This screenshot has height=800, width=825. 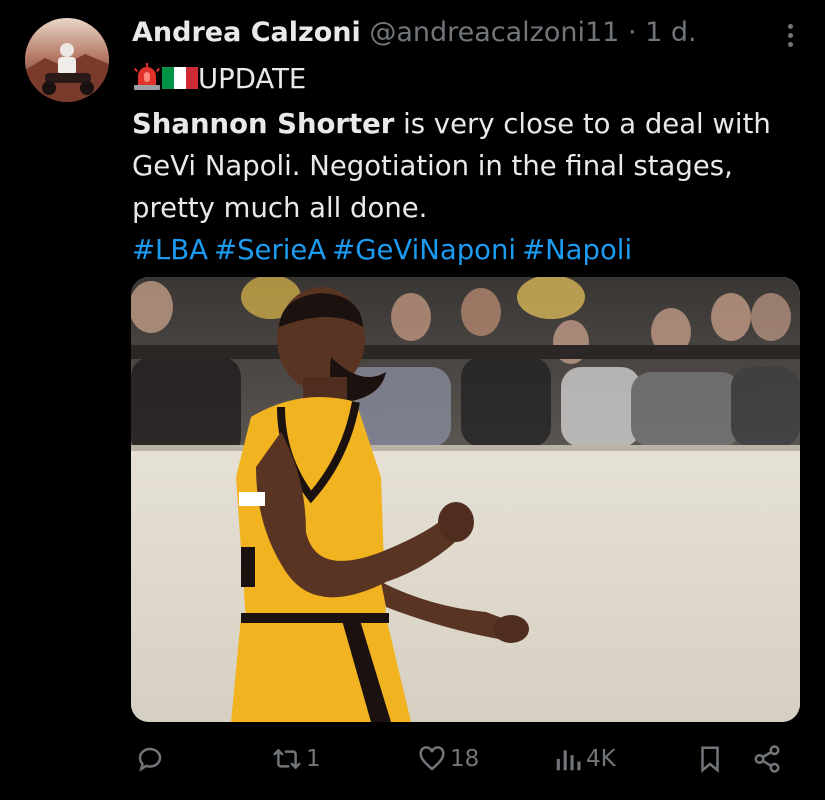 I want to click on avatar-image, so click(x=67, y=60).